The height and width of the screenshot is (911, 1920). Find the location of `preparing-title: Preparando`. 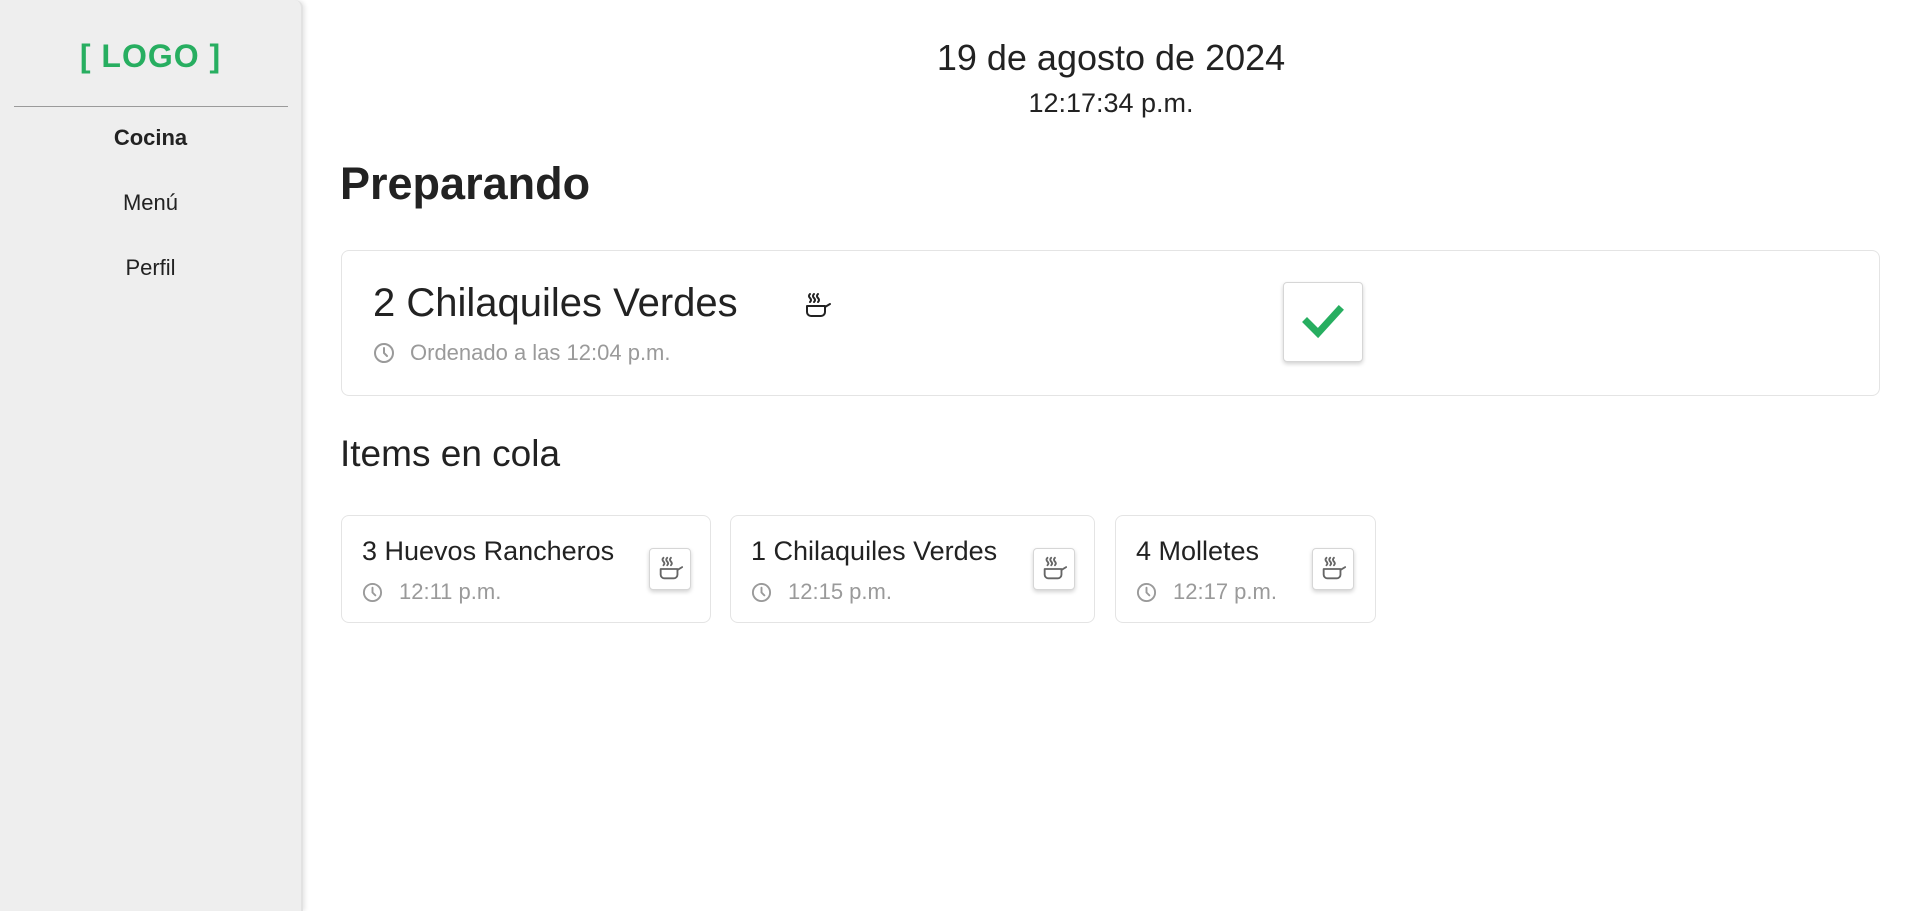

preparing-title: Preparando is located at coordinates (465, 183).